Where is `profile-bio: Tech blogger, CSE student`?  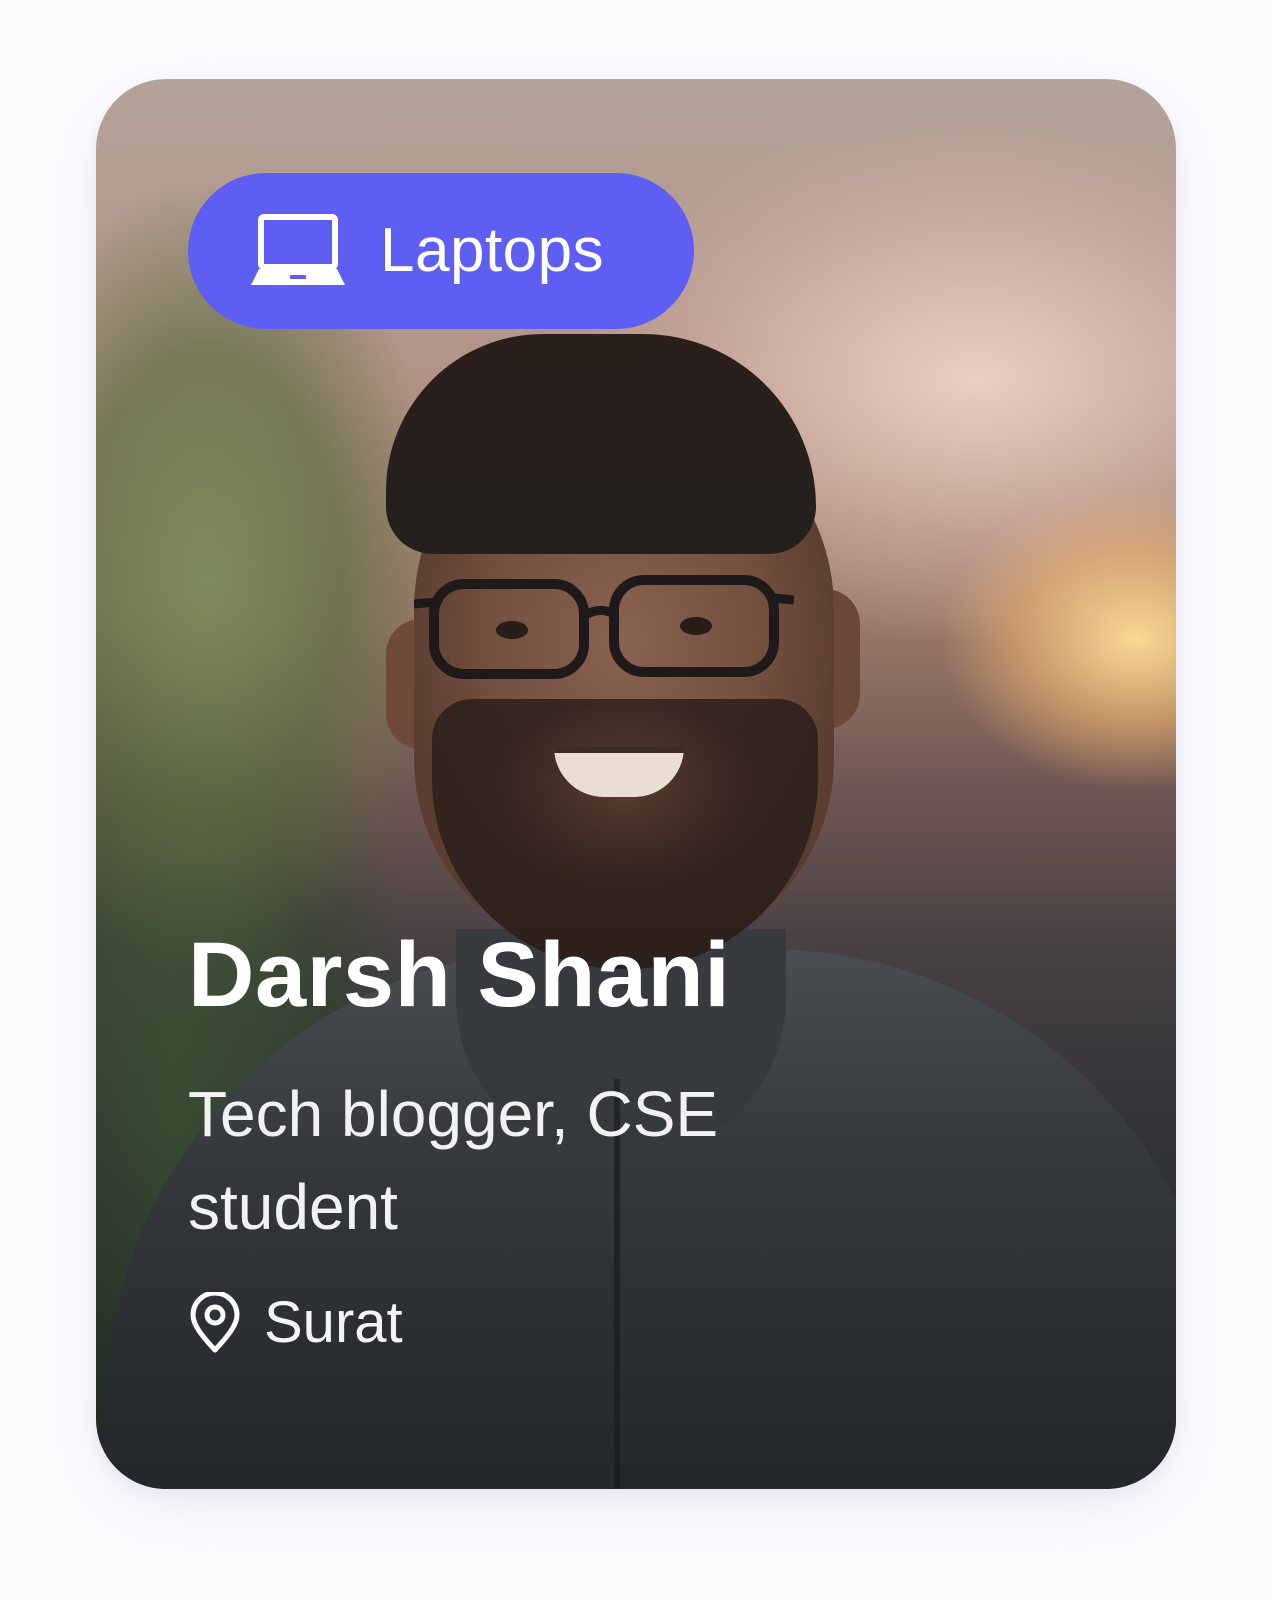
profile-bio: Tech blogger, CSE student is located at coordinates (453, 1160).